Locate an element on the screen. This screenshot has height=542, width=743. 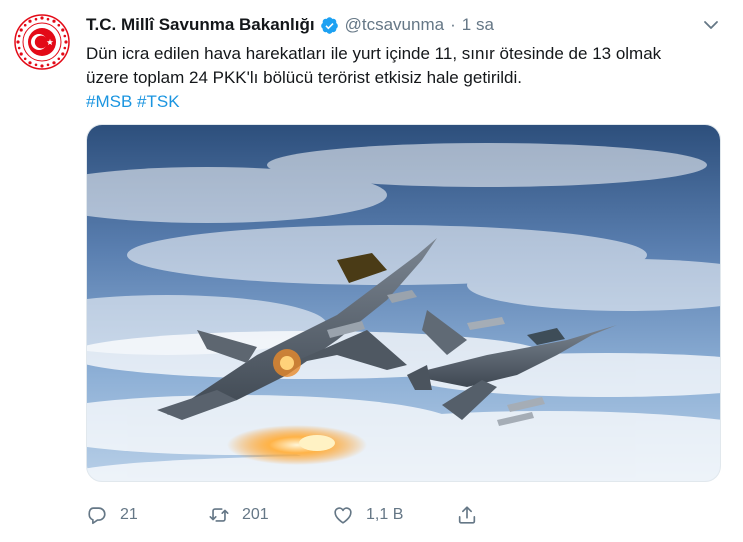
timestamp-link: 1 sa is located at coordinates (478, 25).